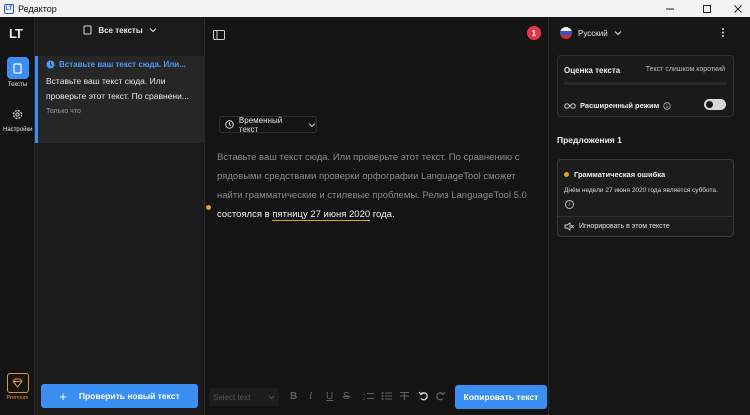 The width and height of the screenshot is (750, 415). I want to click on info-icon, so click(667, 105).